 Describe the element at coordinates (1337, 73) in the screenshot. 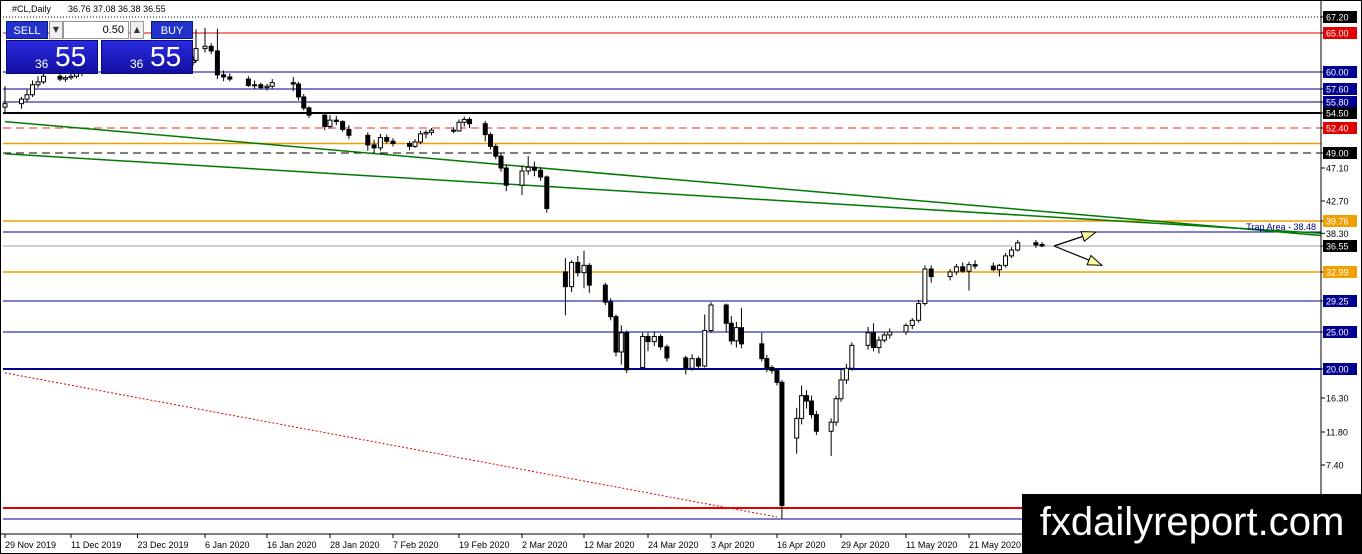

I see `price-label: 60.00` at that location.